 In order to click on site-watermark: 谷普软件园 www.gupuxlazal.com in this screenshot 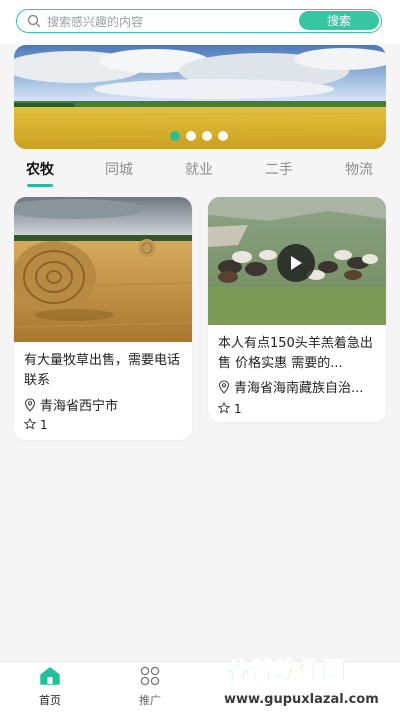, I will do `click(301, 682)`.